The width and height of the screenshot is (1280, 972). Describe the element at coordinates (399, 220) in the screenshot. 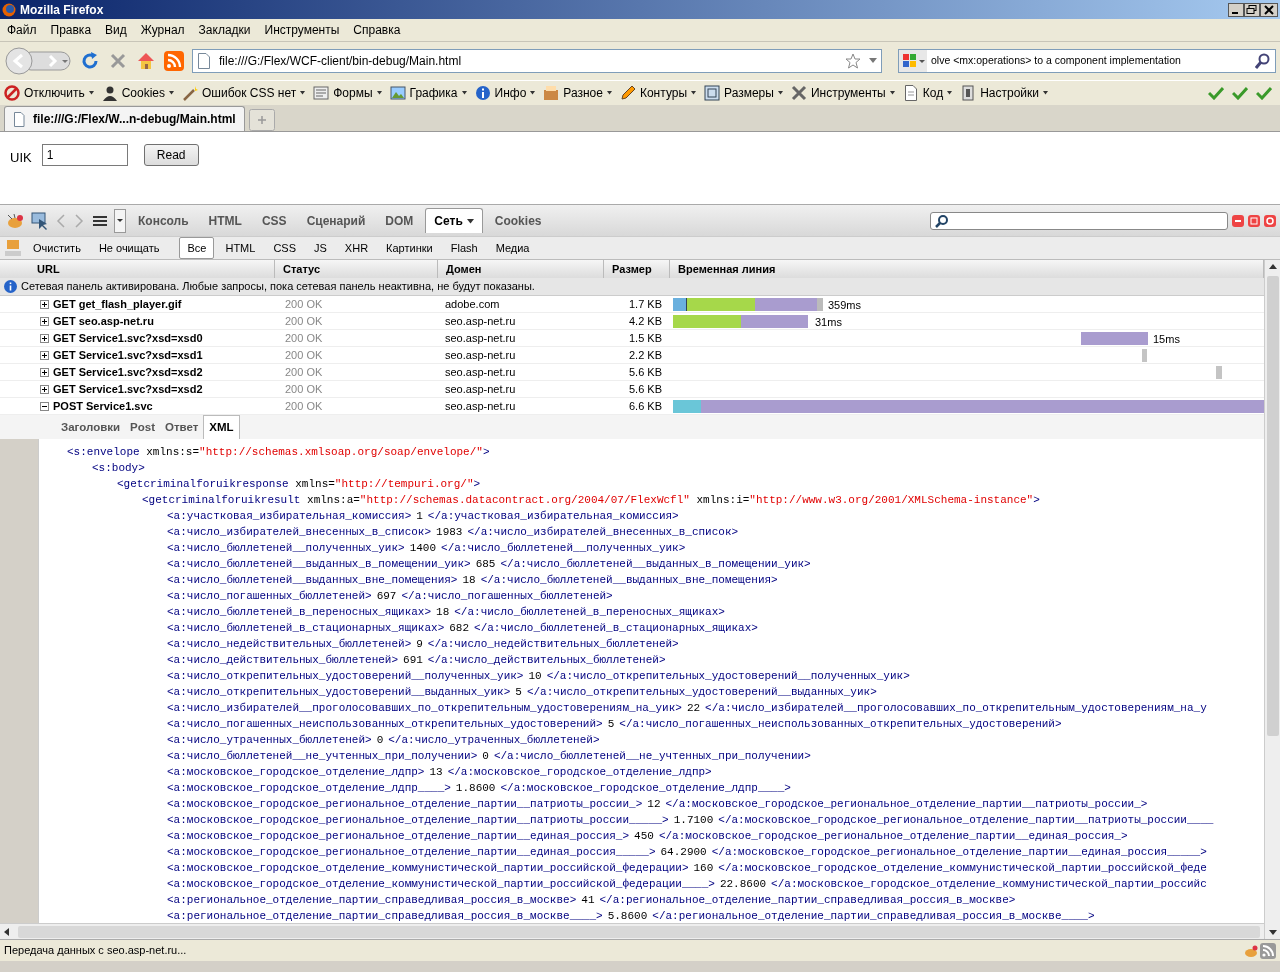

I see `panel-tab: DOM` at that location.